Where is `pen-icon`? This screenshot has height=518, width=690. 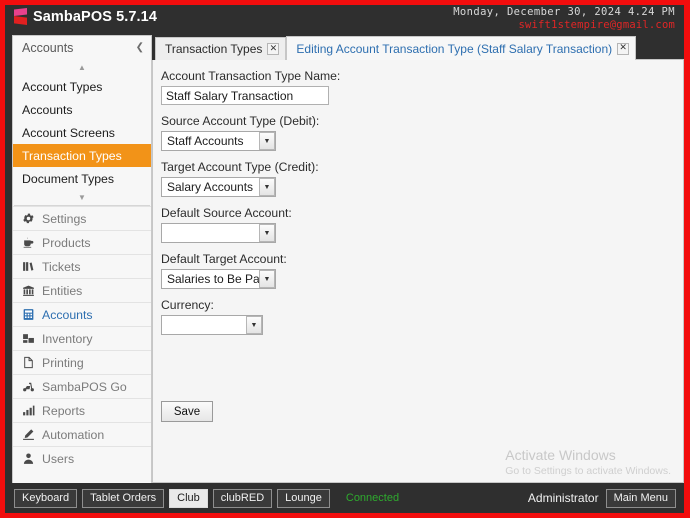 pen-icon is located at coordinates (28, 435).